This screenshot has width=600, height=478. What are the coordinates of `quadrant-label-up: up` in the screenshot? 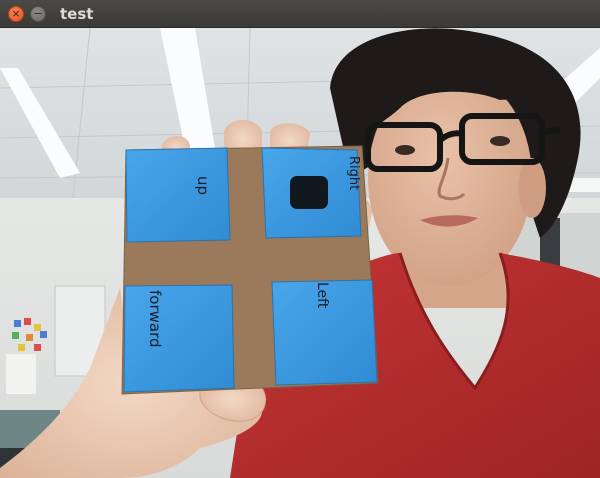 It's located at (203, 185).